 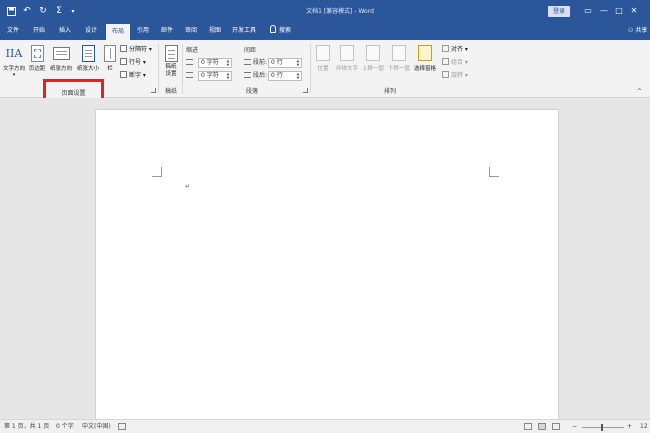 What do you see at coordinates (135, 62) in the screenshot?
I see `line-numbers-label: 行号` at bounding box center [135, 62].